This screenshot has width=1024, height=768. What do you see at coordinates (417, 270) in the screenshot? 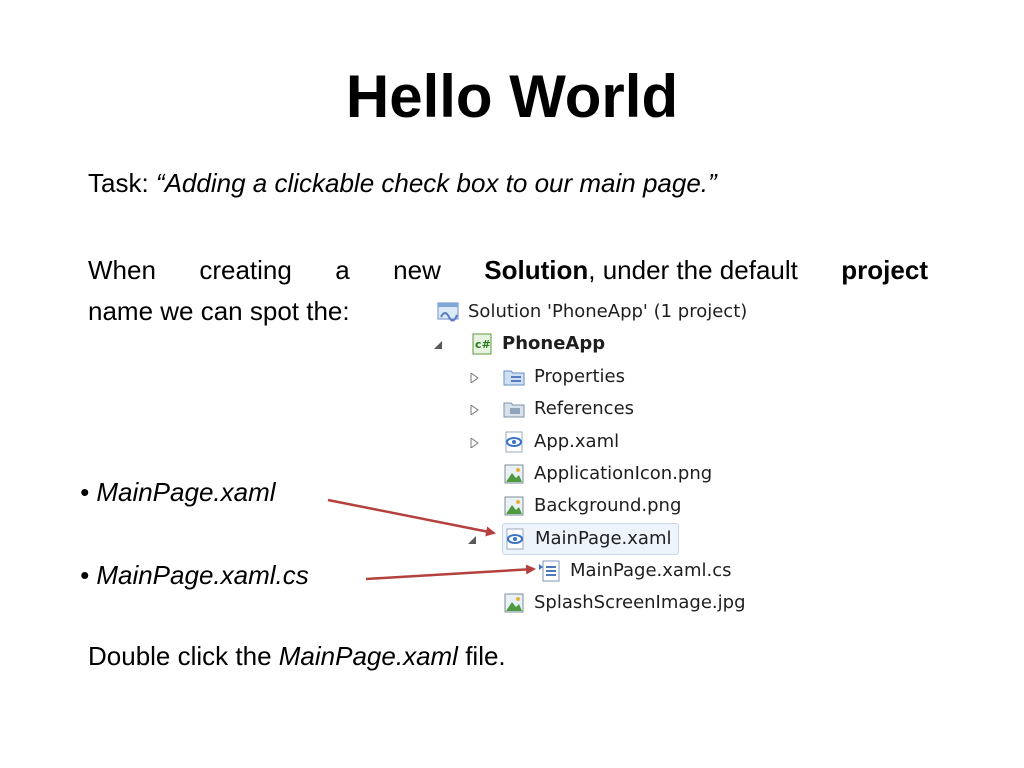
I see `word: new` at bounding box center [417, 270].